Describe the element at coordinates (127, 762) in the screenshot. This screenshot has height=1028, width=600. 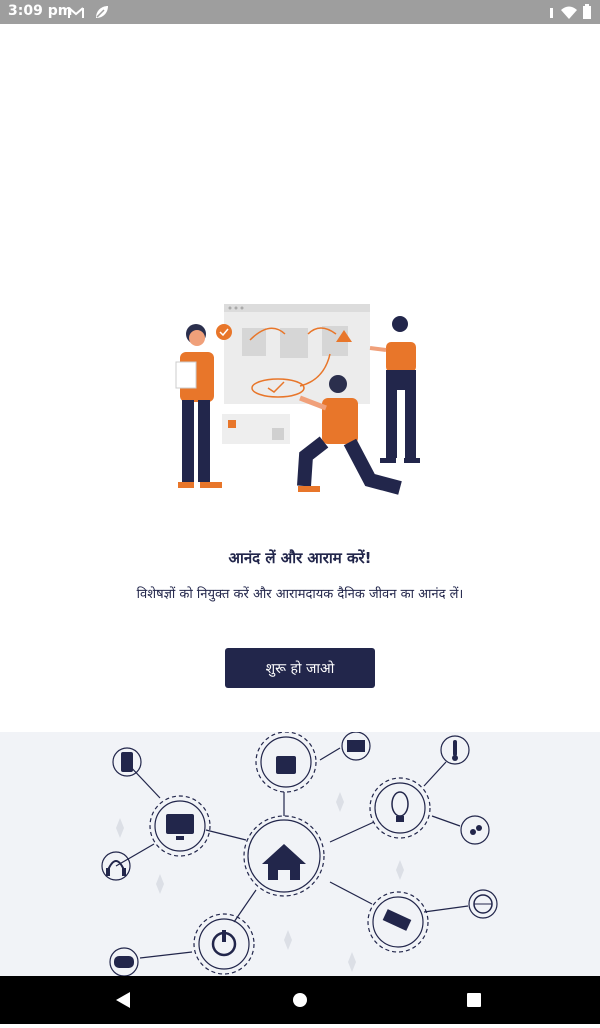
I see `phone-icon` at that location.